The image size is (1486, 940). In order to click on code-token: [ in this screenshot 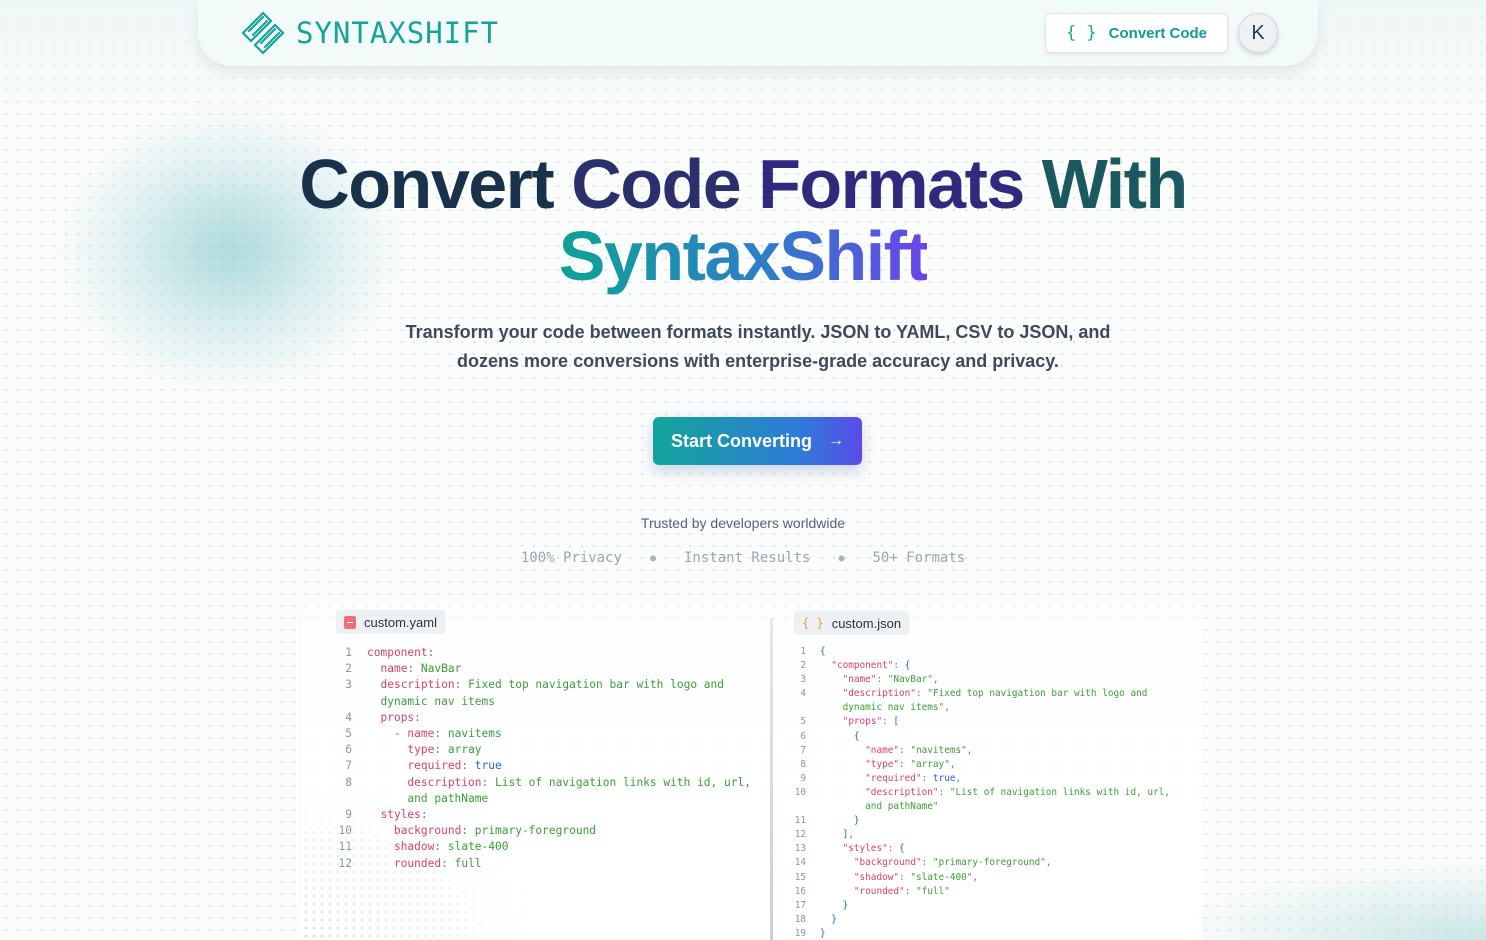, I will do `click(896, 722)`.